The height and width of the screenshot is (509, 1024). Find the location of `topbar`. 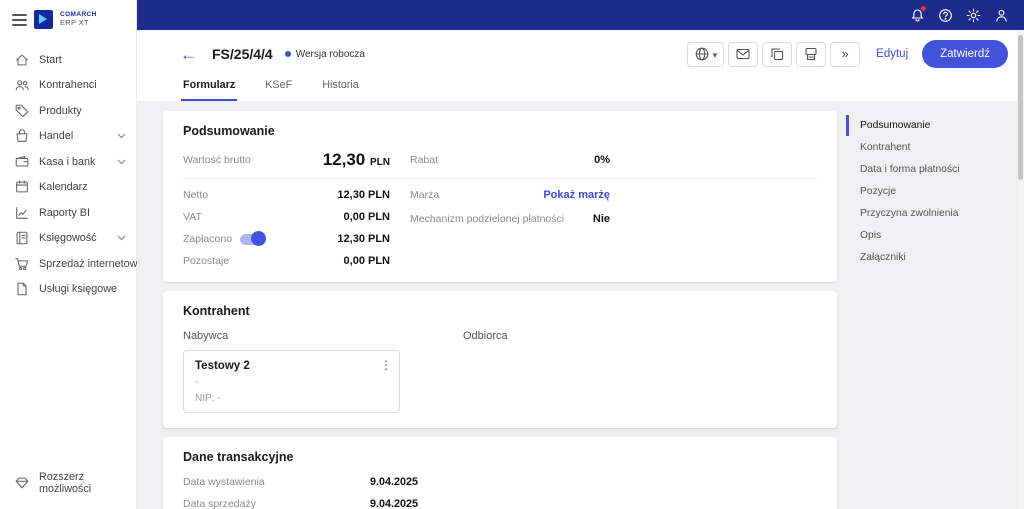

topbar is located at coordinates (580, 15).